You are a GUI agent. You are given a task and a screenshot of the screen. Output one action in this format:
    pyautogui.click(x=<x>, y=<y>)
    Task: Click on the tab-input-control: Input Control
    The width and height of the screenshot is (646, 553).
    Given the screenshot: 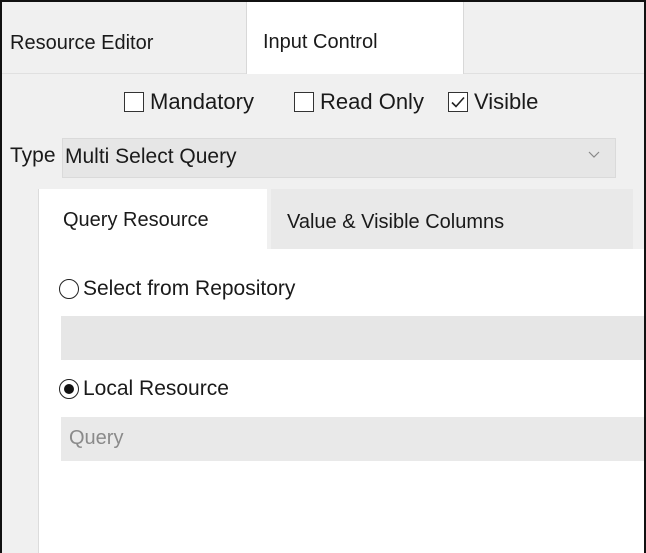 What is the action you would take?
    pyautogui.click(x=355, y=38)
    